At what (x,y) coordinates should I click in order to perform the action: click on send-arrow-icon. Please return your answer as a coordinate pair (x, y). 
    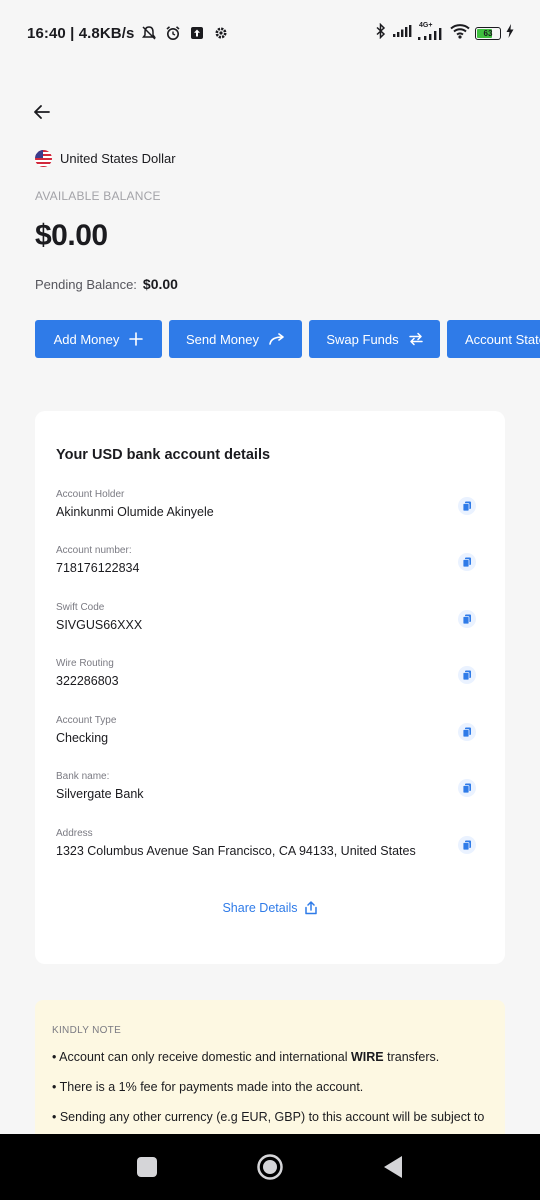
    Looking at the image, I should click on (276, 339).